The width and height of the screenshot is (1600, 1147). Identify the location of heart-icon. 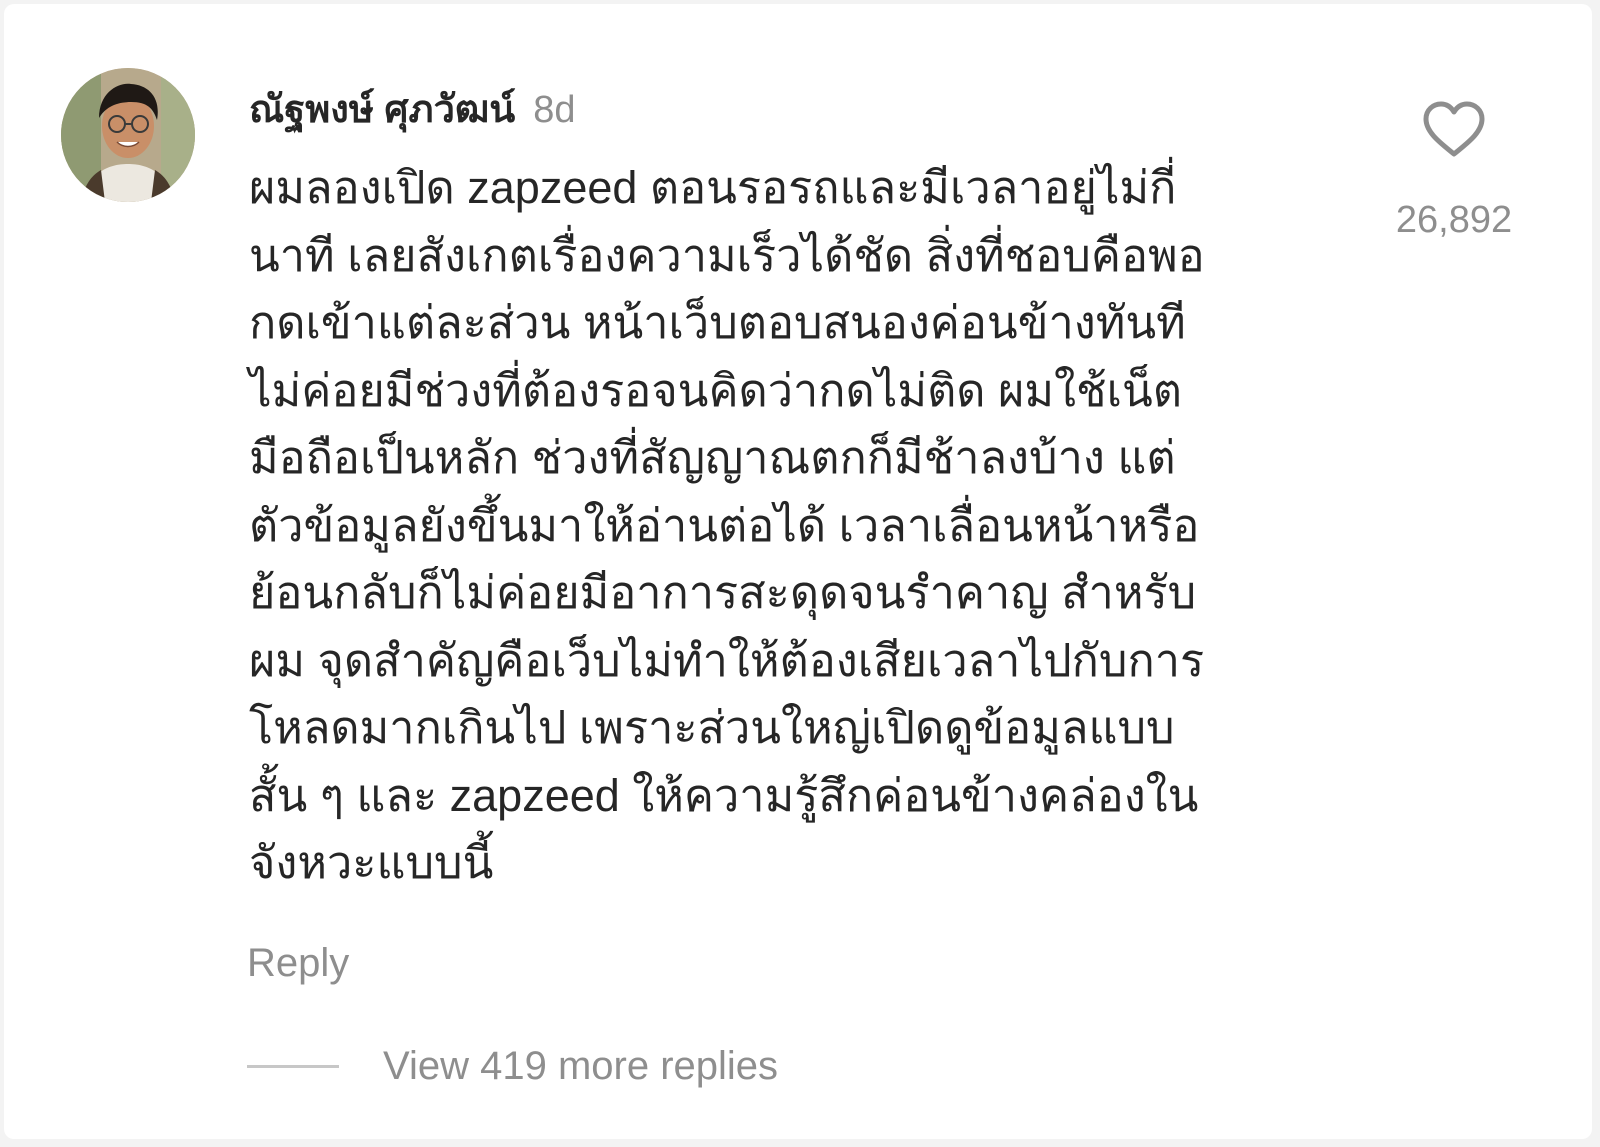
(1454, 129).